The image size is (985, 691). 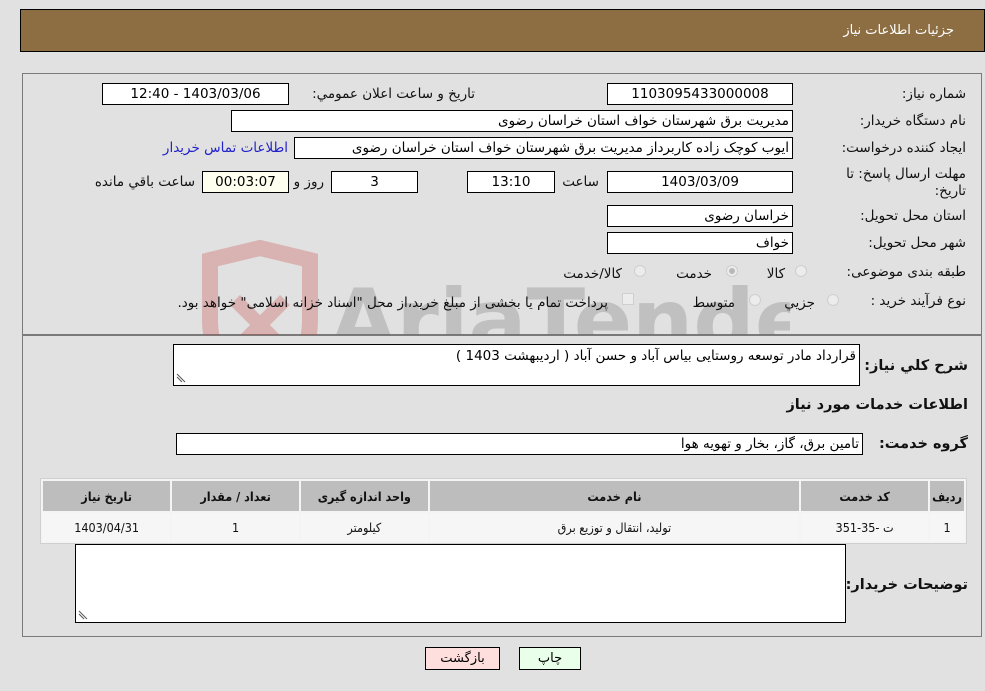 What do you see at coordinates (107, 496) in the screenshot?
I see `col-header-need-date: تاریخ نیاز` at bounding box center [107, 496].